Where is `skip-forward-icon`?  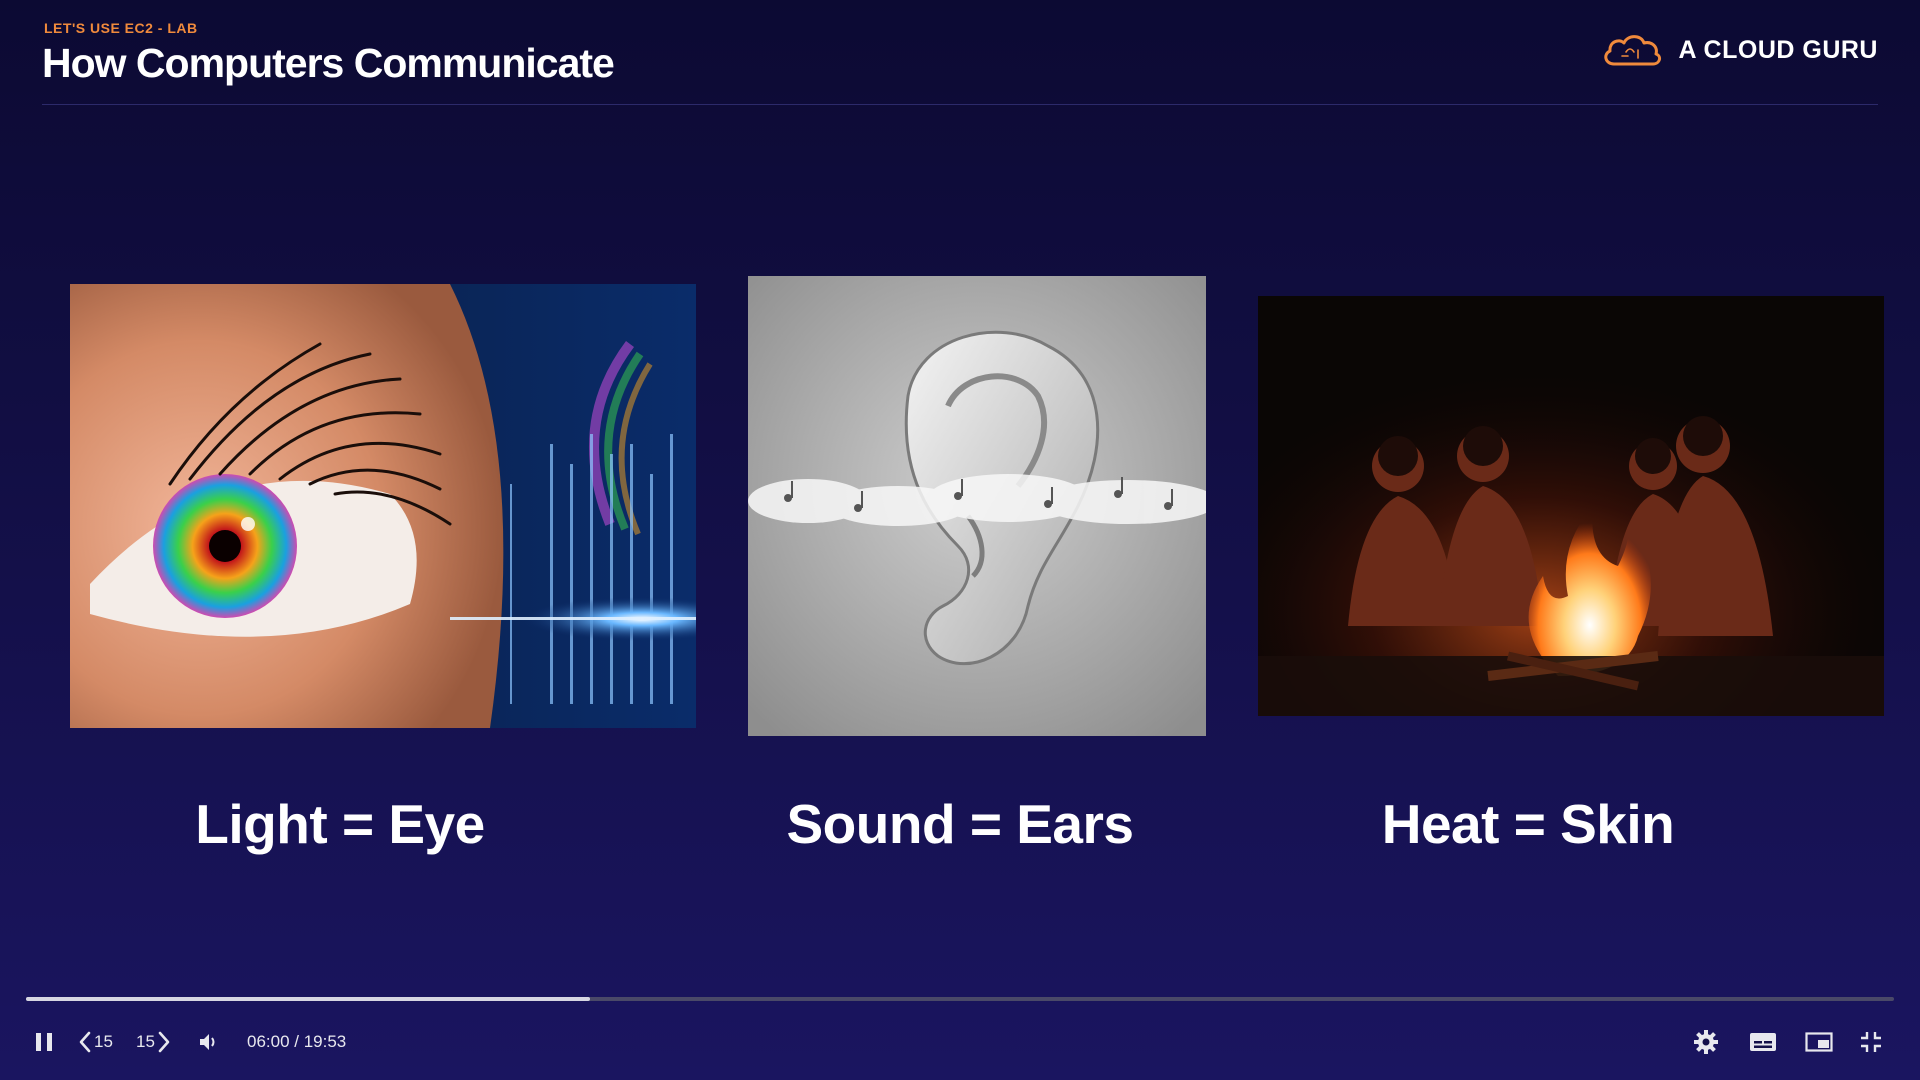 skip-forward-icon is located at coordinates (164, 1042).